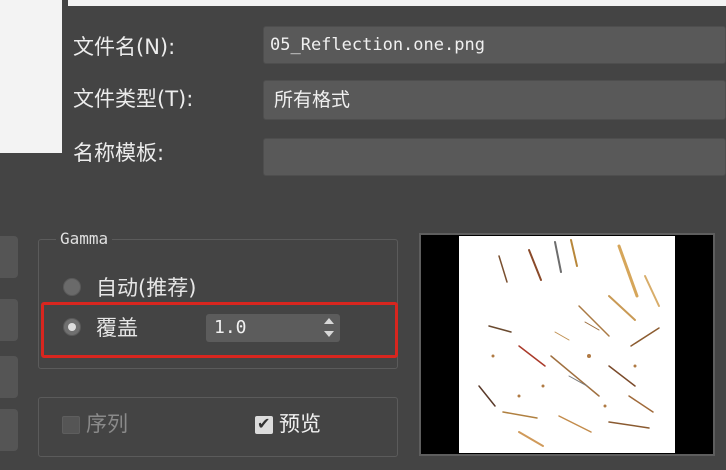  I want to click on highlight-annotation-box, so click(219, 330).